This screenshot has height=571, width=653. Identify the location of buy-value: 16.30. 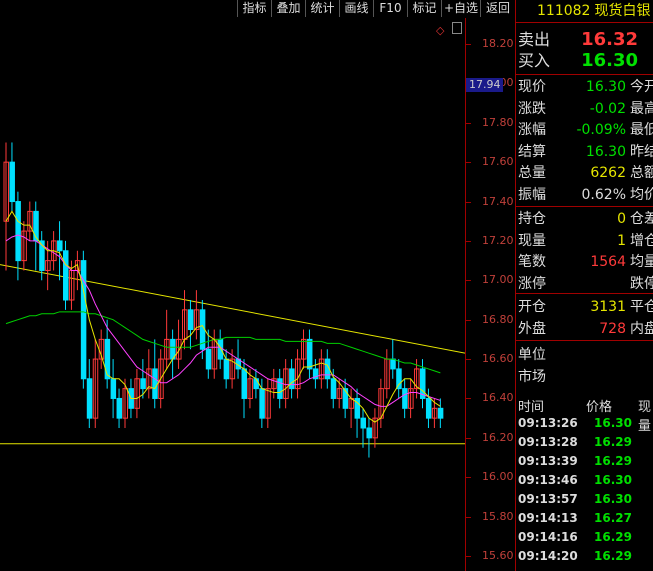
(609, 60).